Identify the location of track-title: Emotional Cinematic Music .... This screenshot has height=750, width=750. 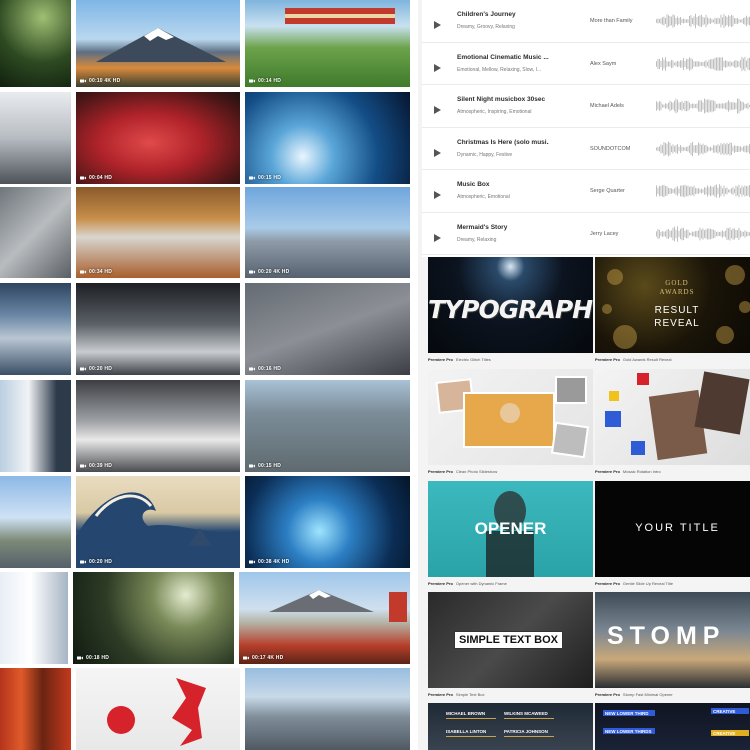
(503, 57).